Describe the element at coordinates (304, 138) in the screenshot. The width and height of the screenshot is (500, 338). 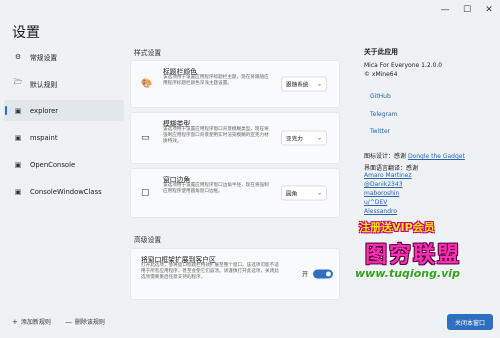
I see `blur-type-select: 亚克力 ⌄` at that location.